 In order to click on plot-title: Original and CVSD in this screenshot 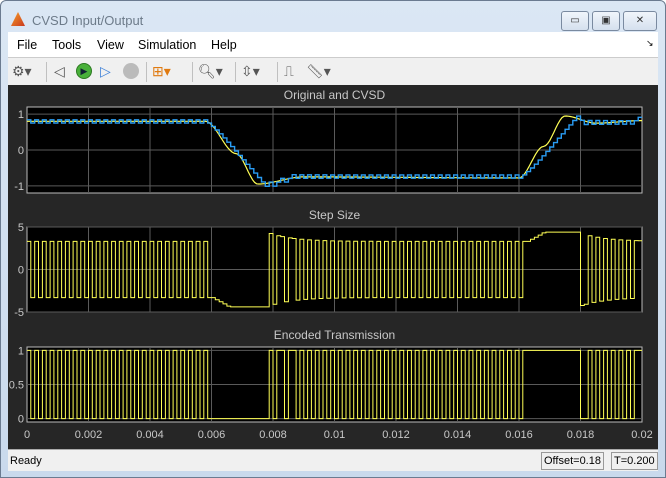, I will do `click(335, 95)`.